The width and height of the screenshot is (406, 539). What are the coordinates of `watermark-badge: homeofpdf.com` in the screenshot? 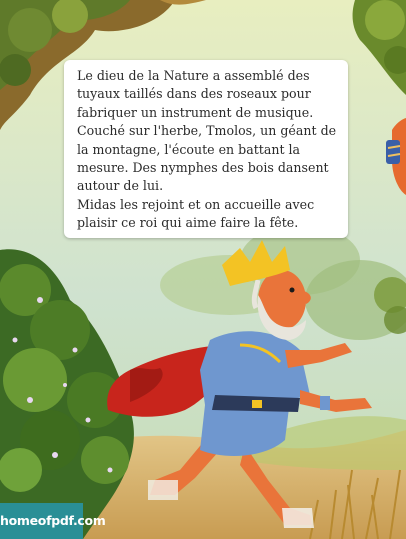 It's located at (53, 521).